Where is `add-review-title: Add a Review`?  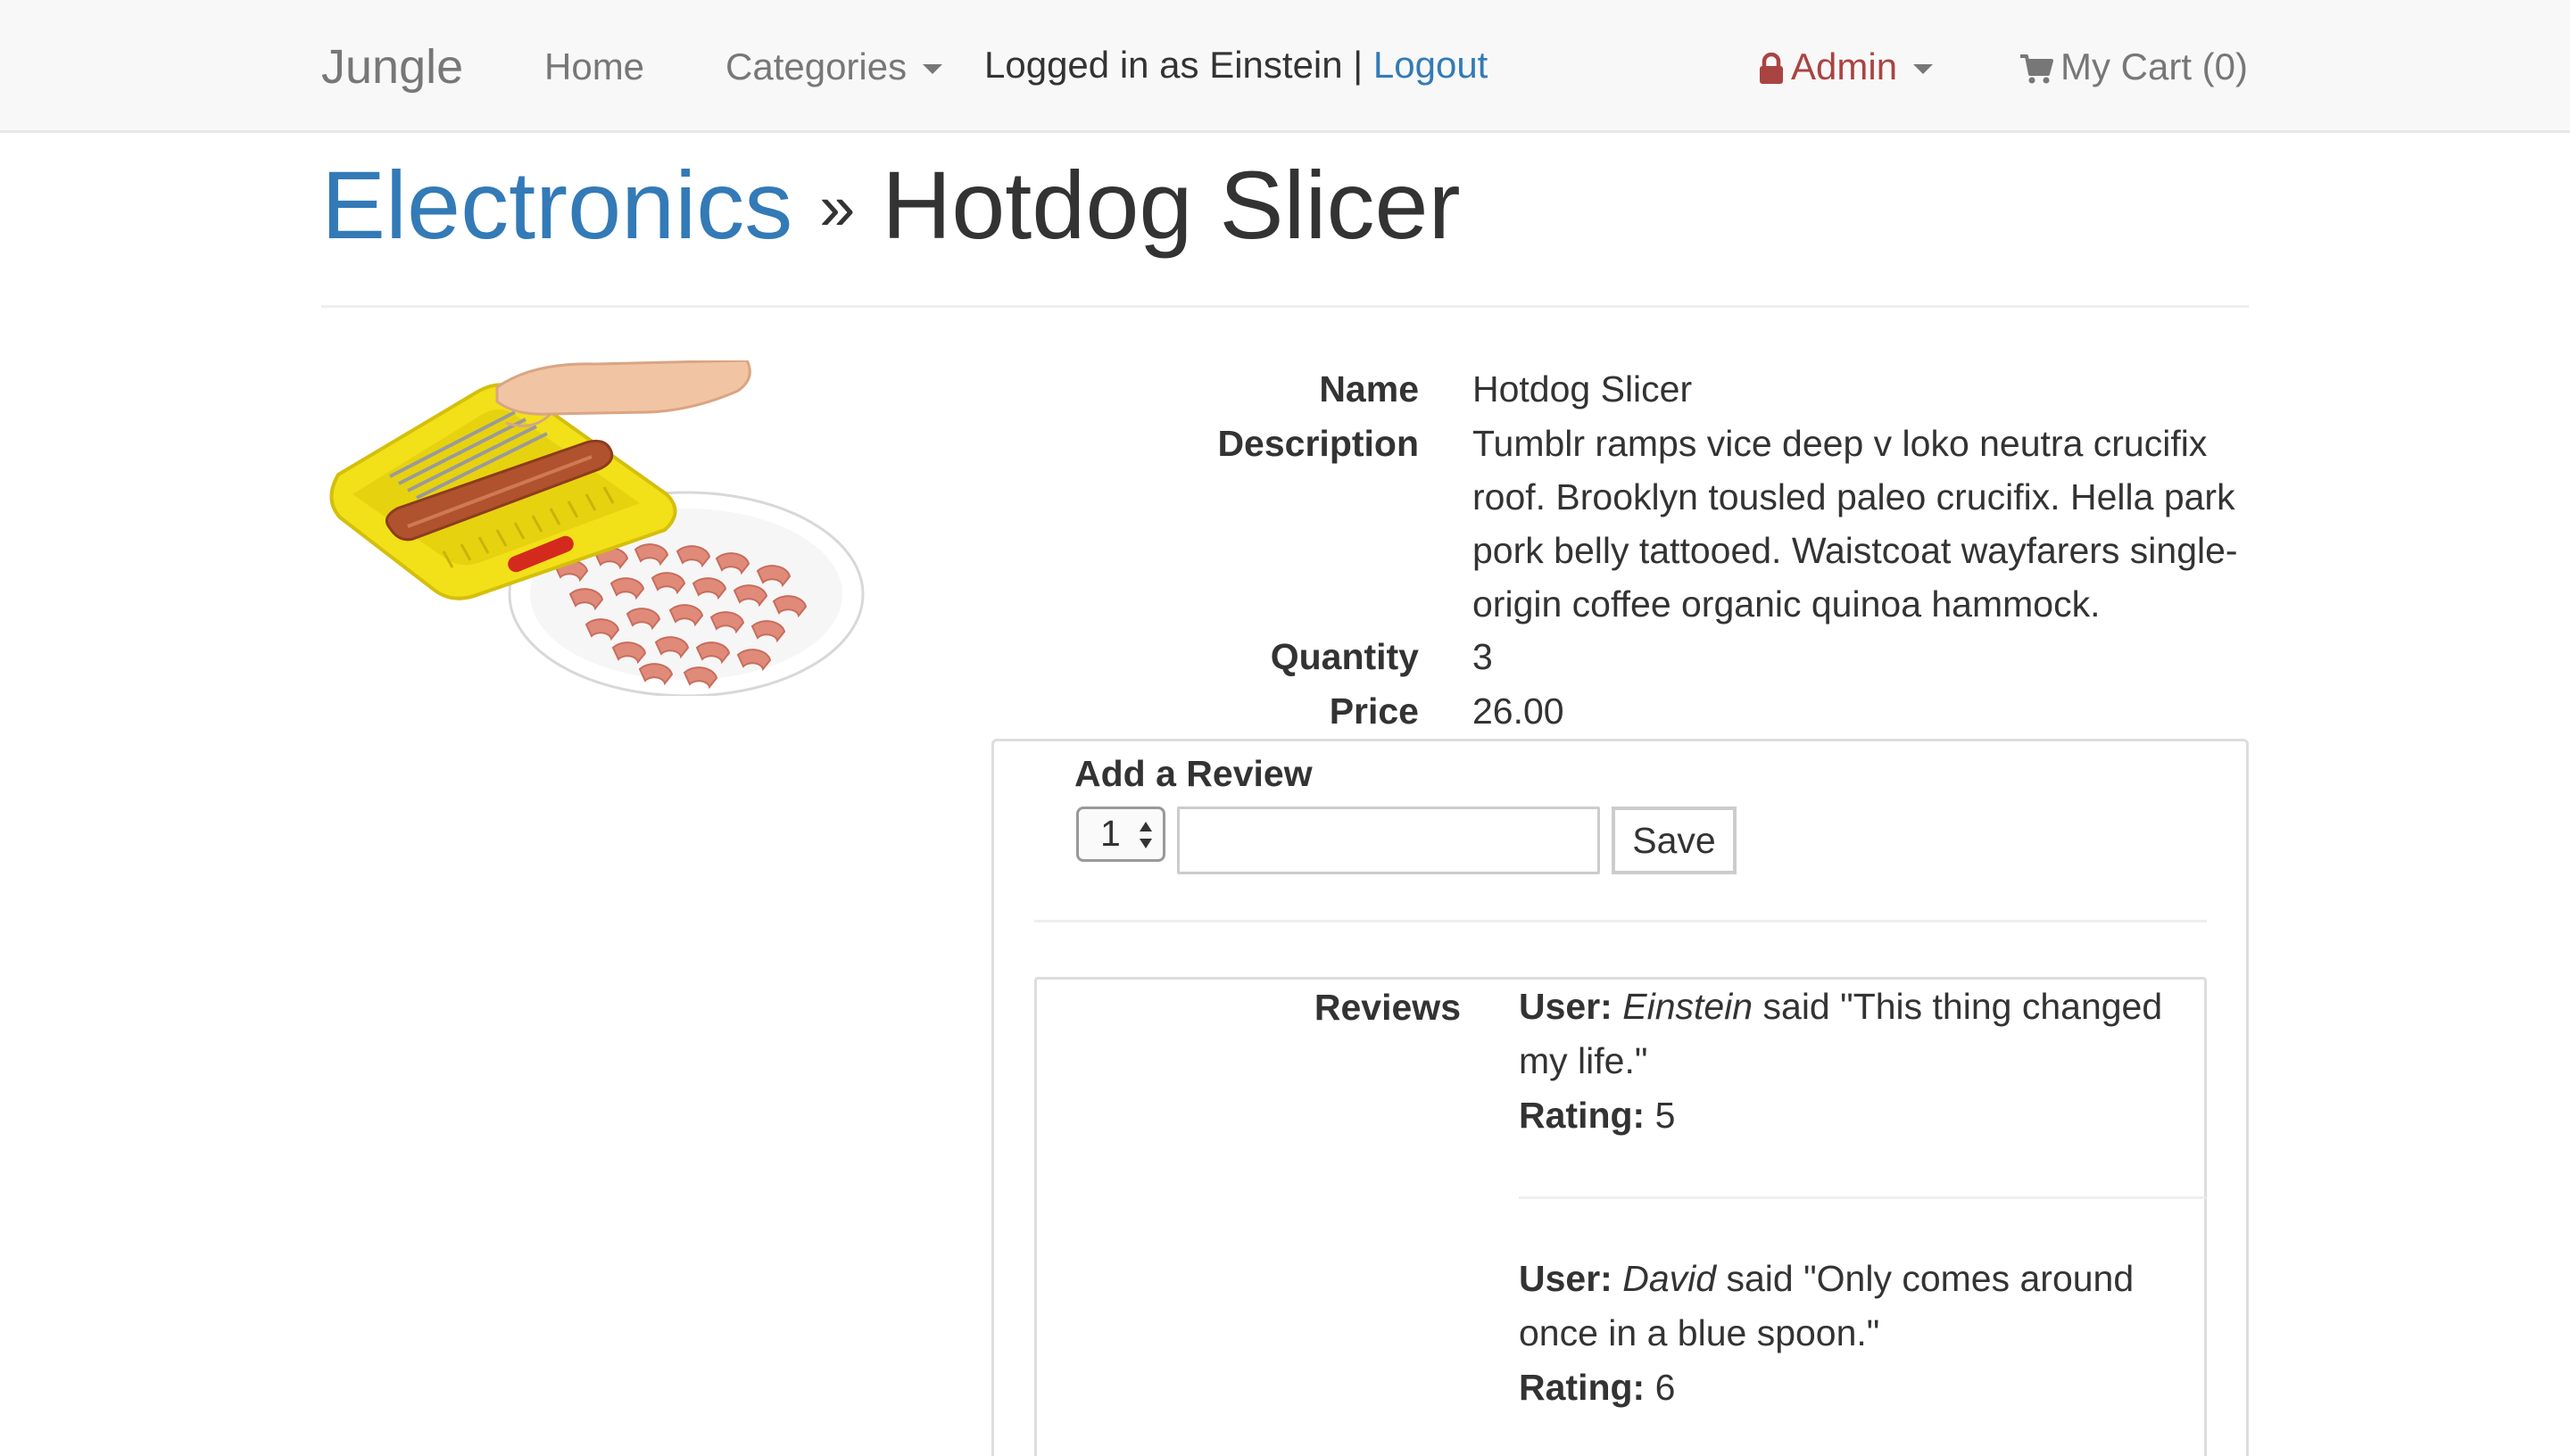 add-review-title: Add a Review is located at coordinates (1193, 773).